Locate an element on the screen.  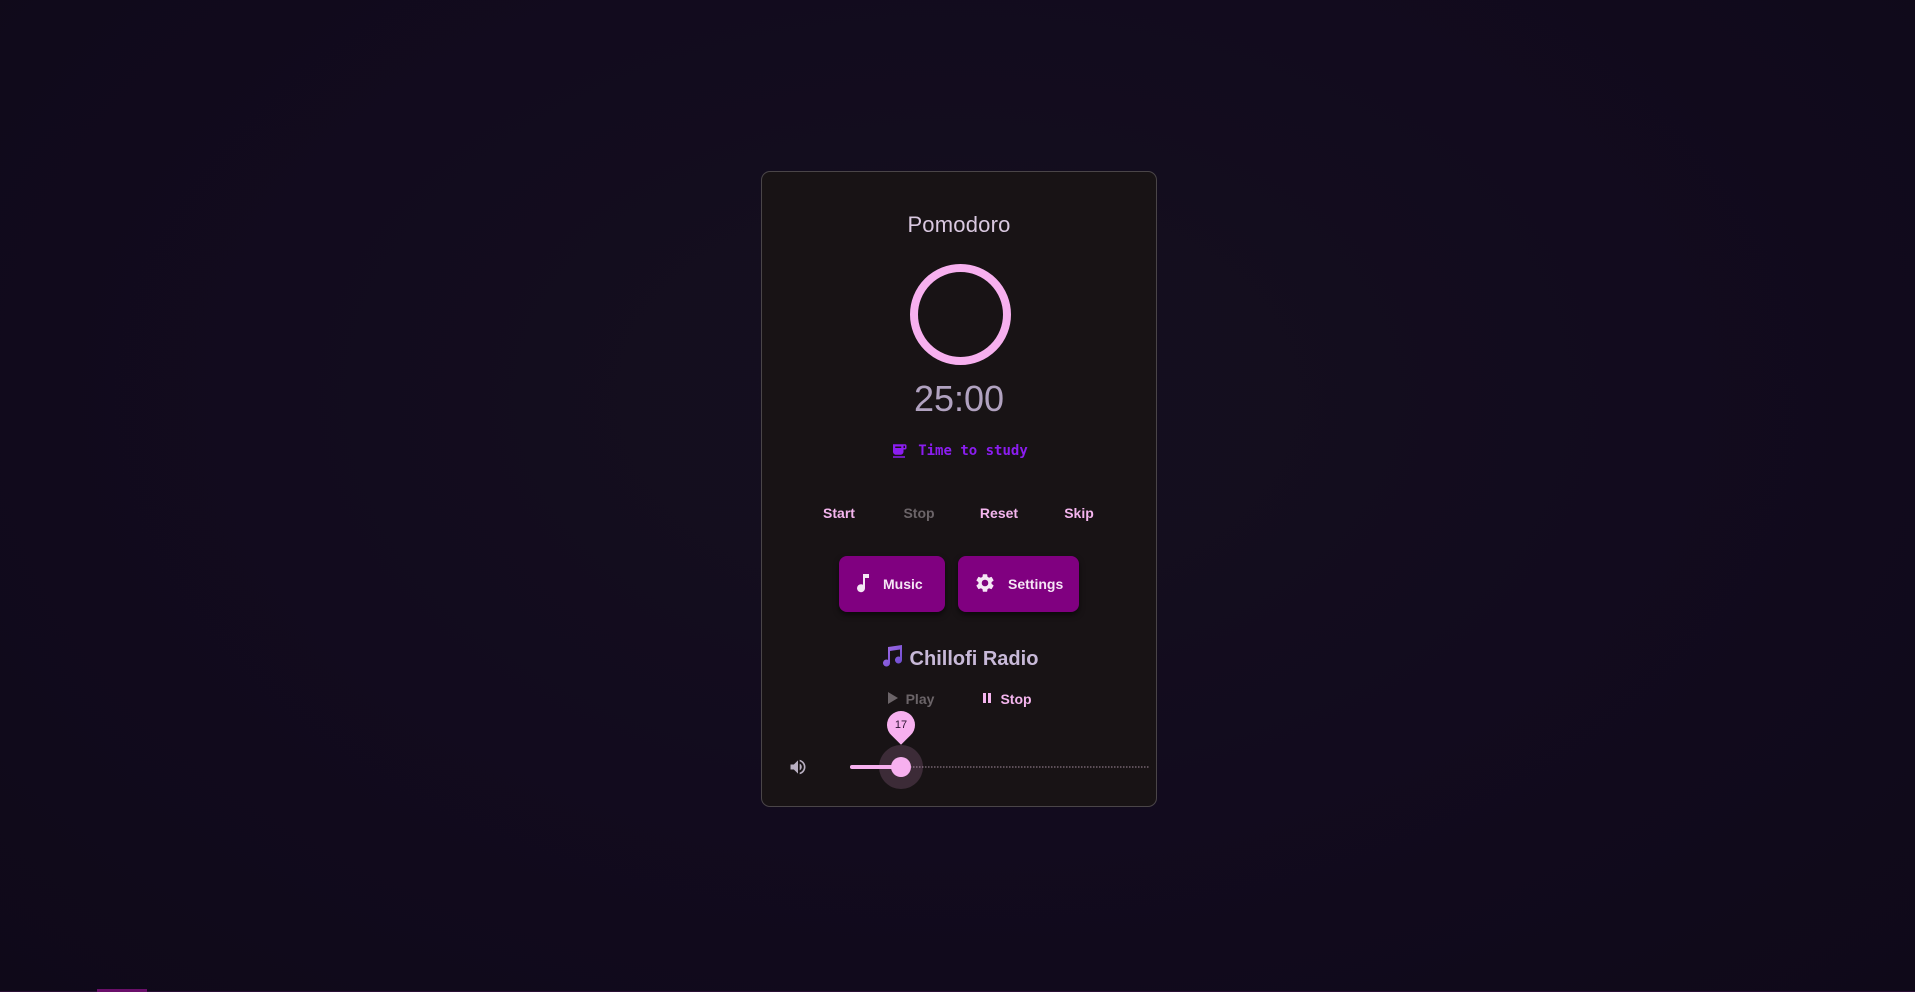
music-button: Music is located at coordinates (892, 584).